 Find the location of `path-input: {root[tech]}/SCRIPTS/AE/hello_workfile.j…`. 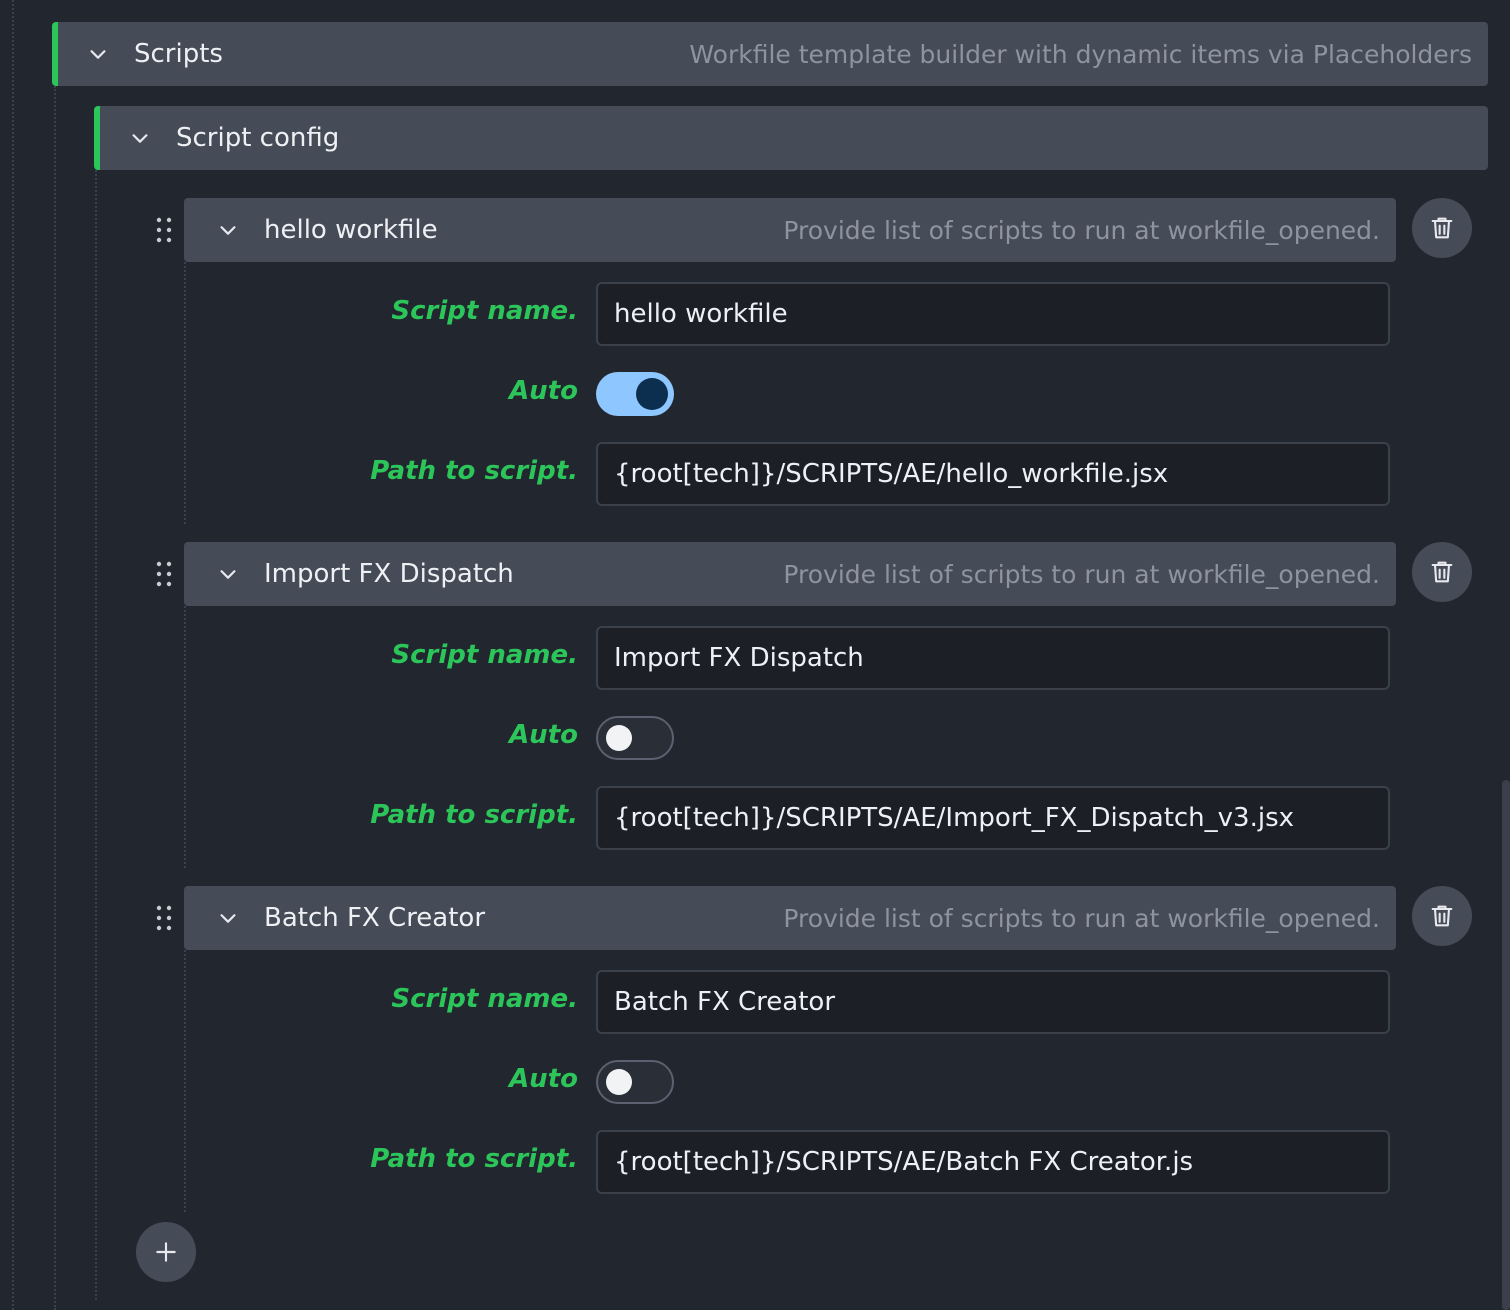

path-input: {root[tech]}/SCRIPTS/AE/hello_workfile.j… is located at coordinates (993, 474).